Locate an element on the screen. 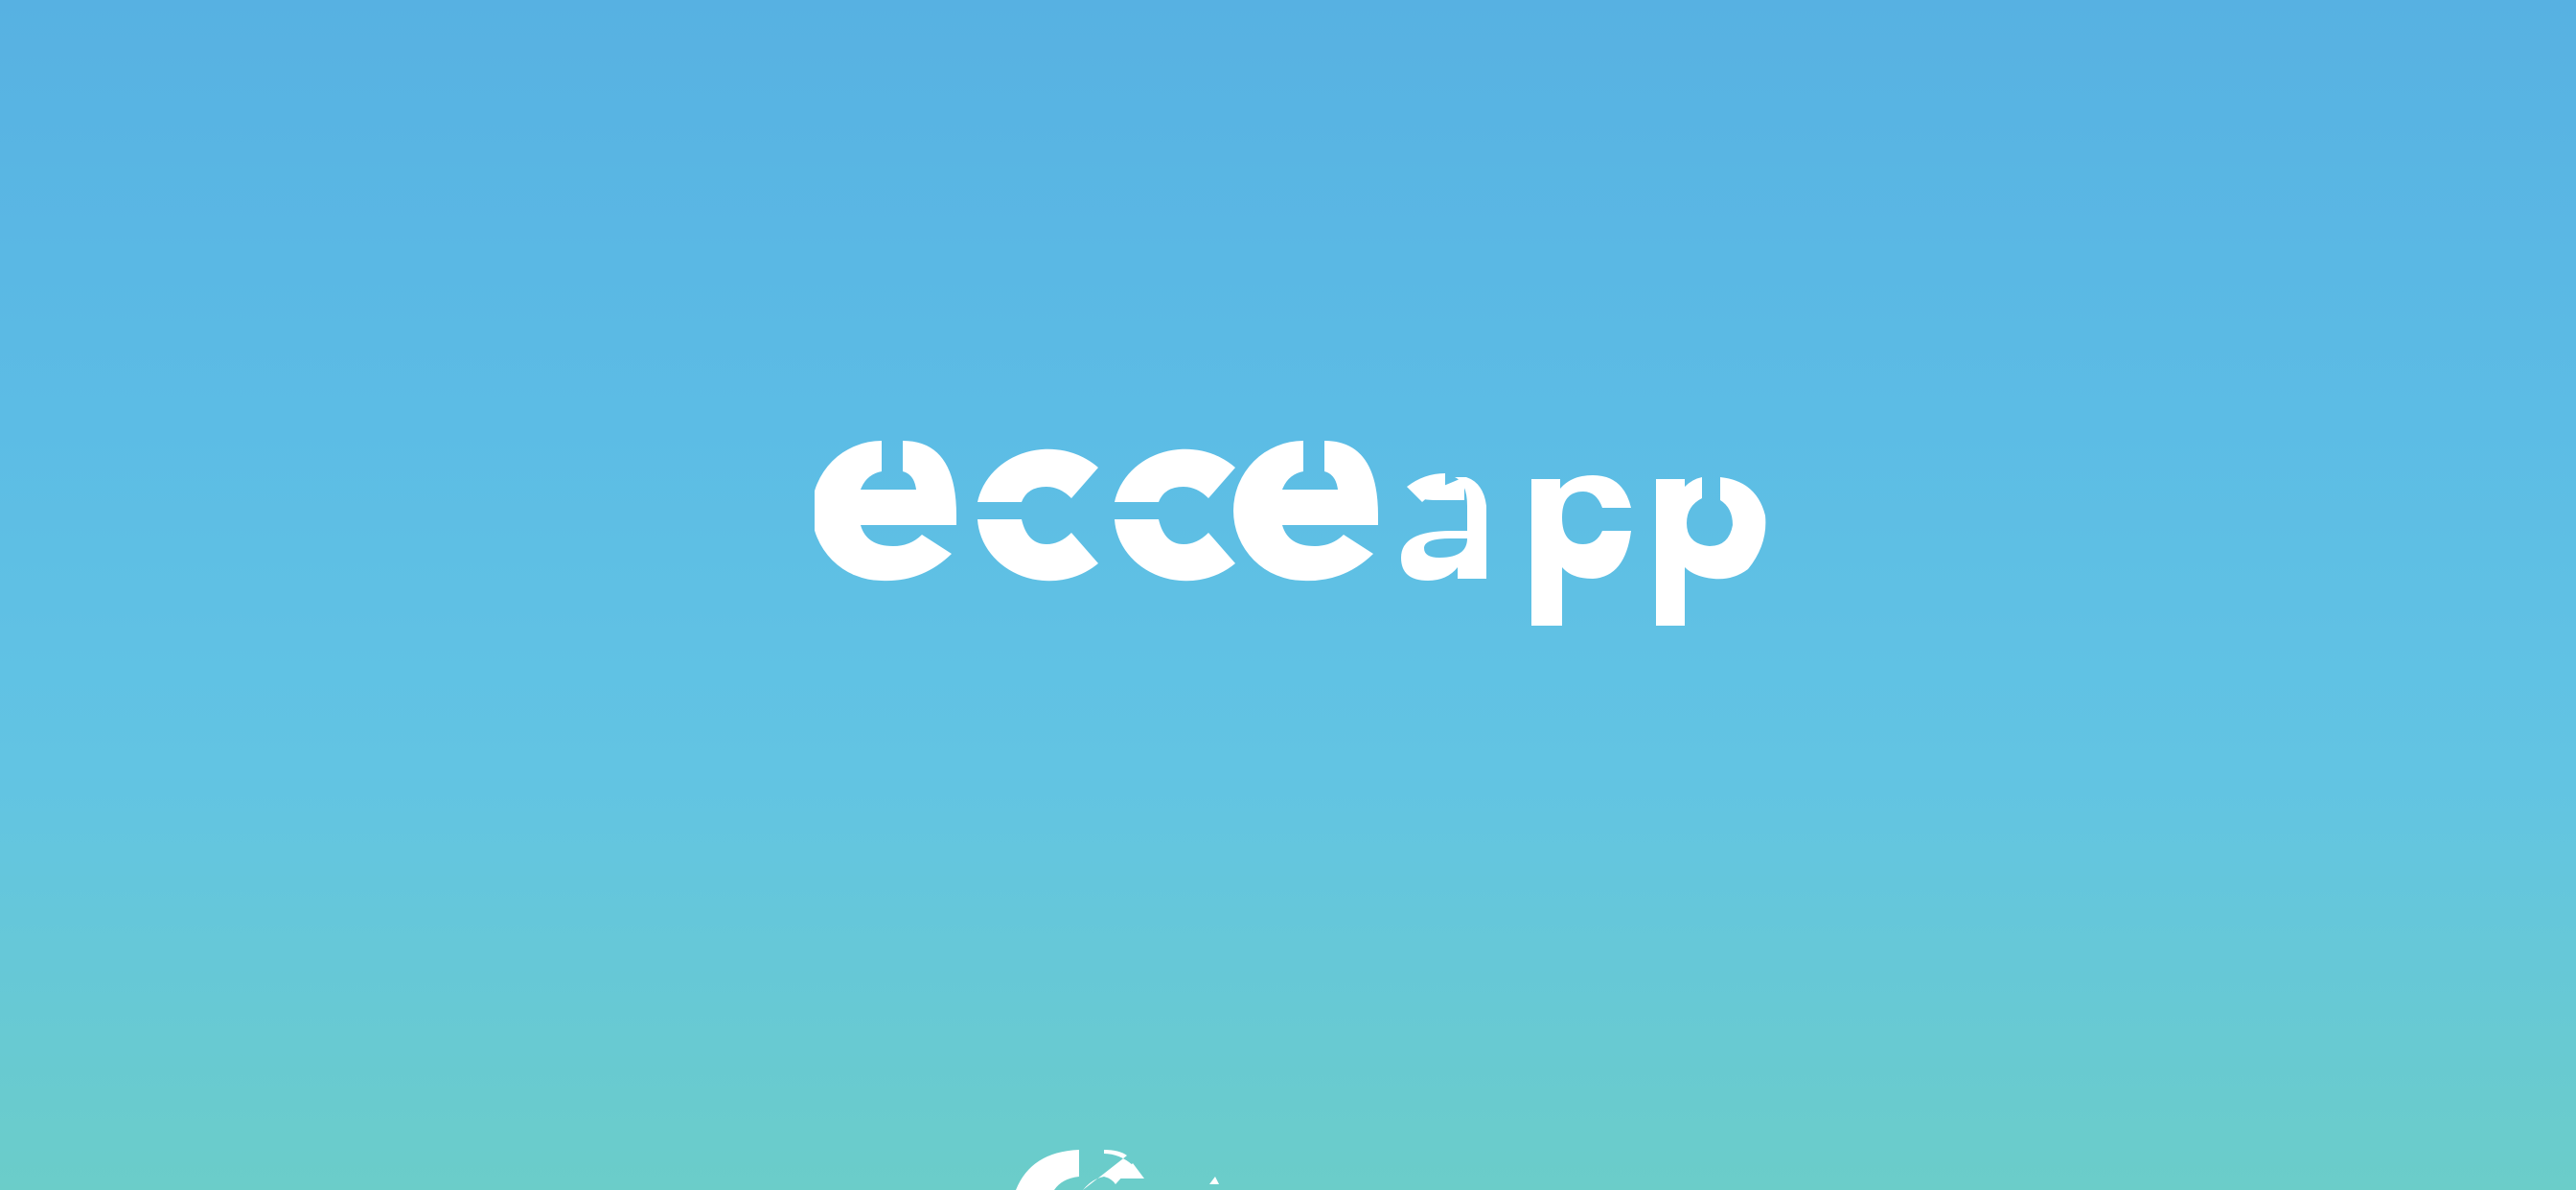 Image resolution: width=2576 pixels, height=1190 pixels. logo-letter-a is located at coordinates (1443, 527).